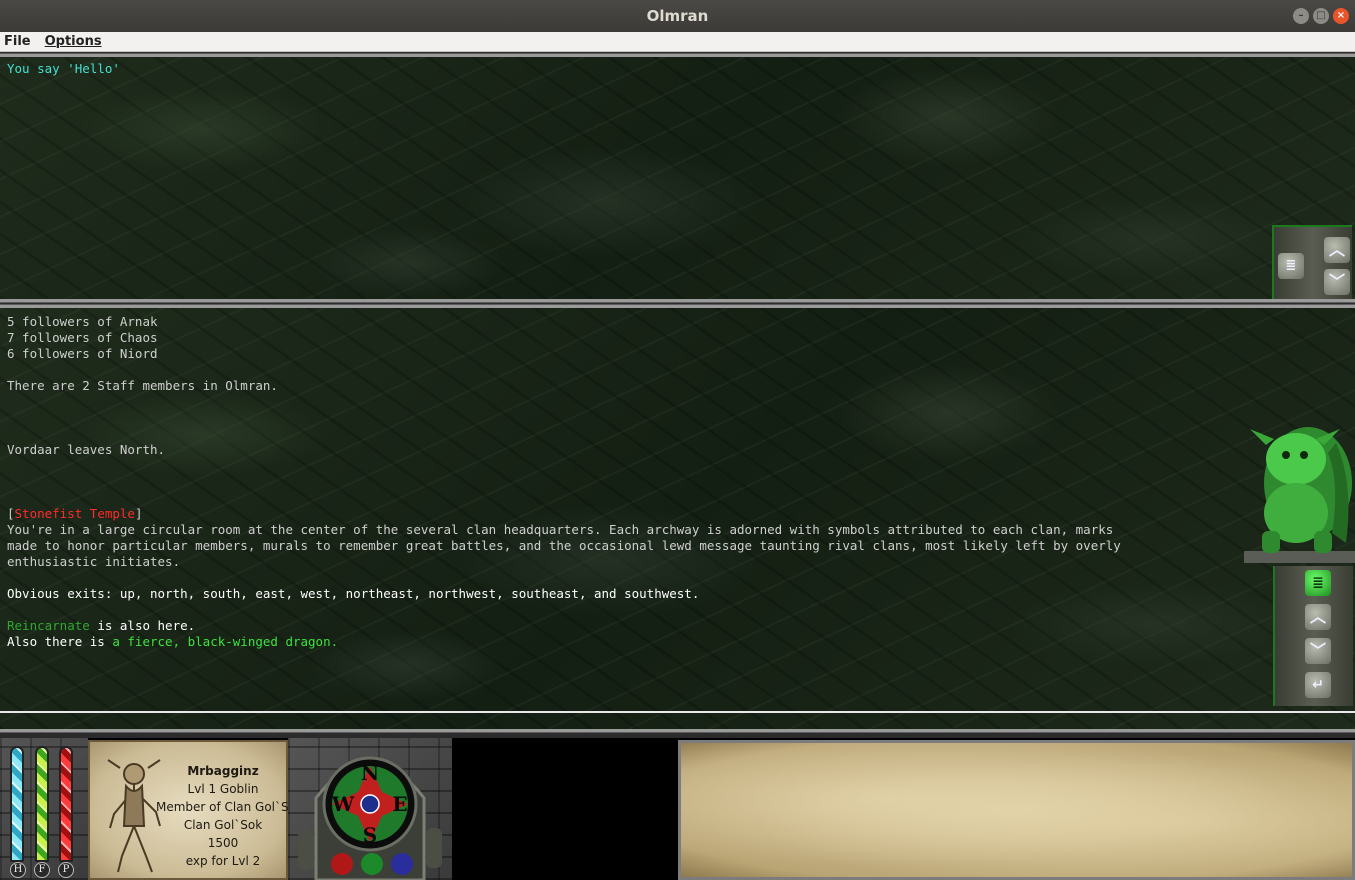  I want to click on mob-name: a fierce, black-winged dragon., so click(225, 641).